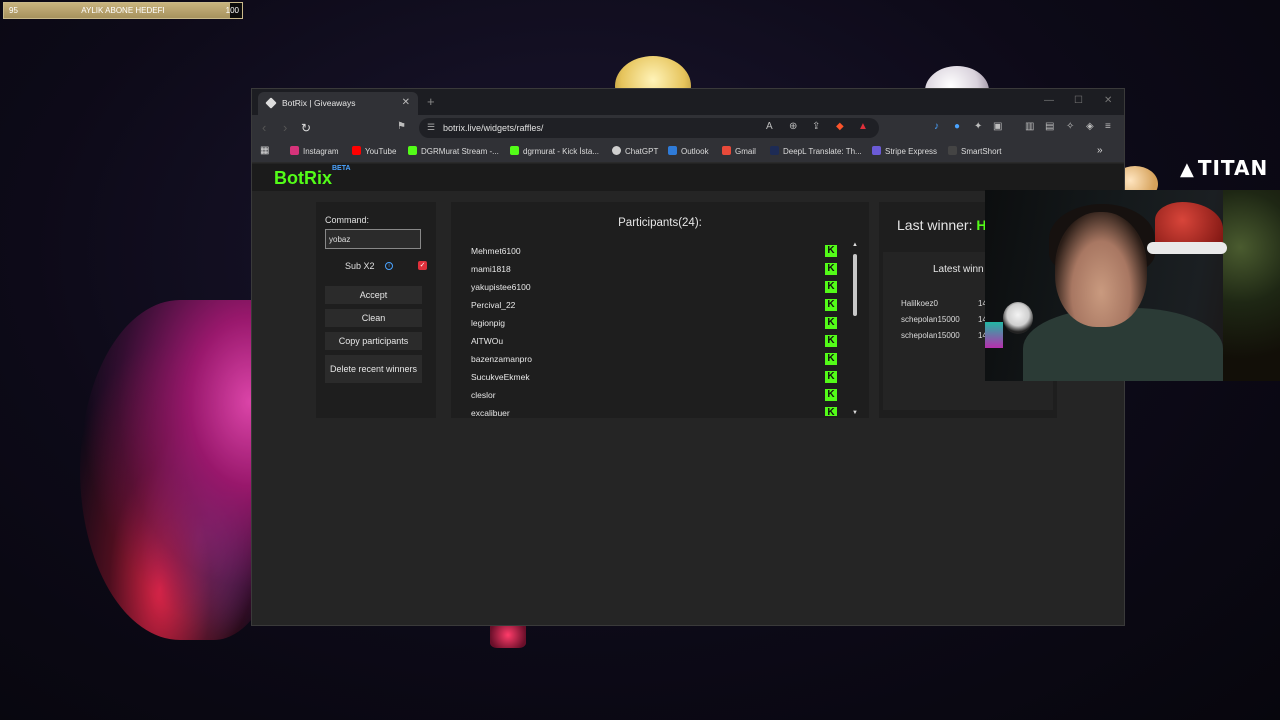  I want to click on vpn-icon: ◈, so click(1090, 126).